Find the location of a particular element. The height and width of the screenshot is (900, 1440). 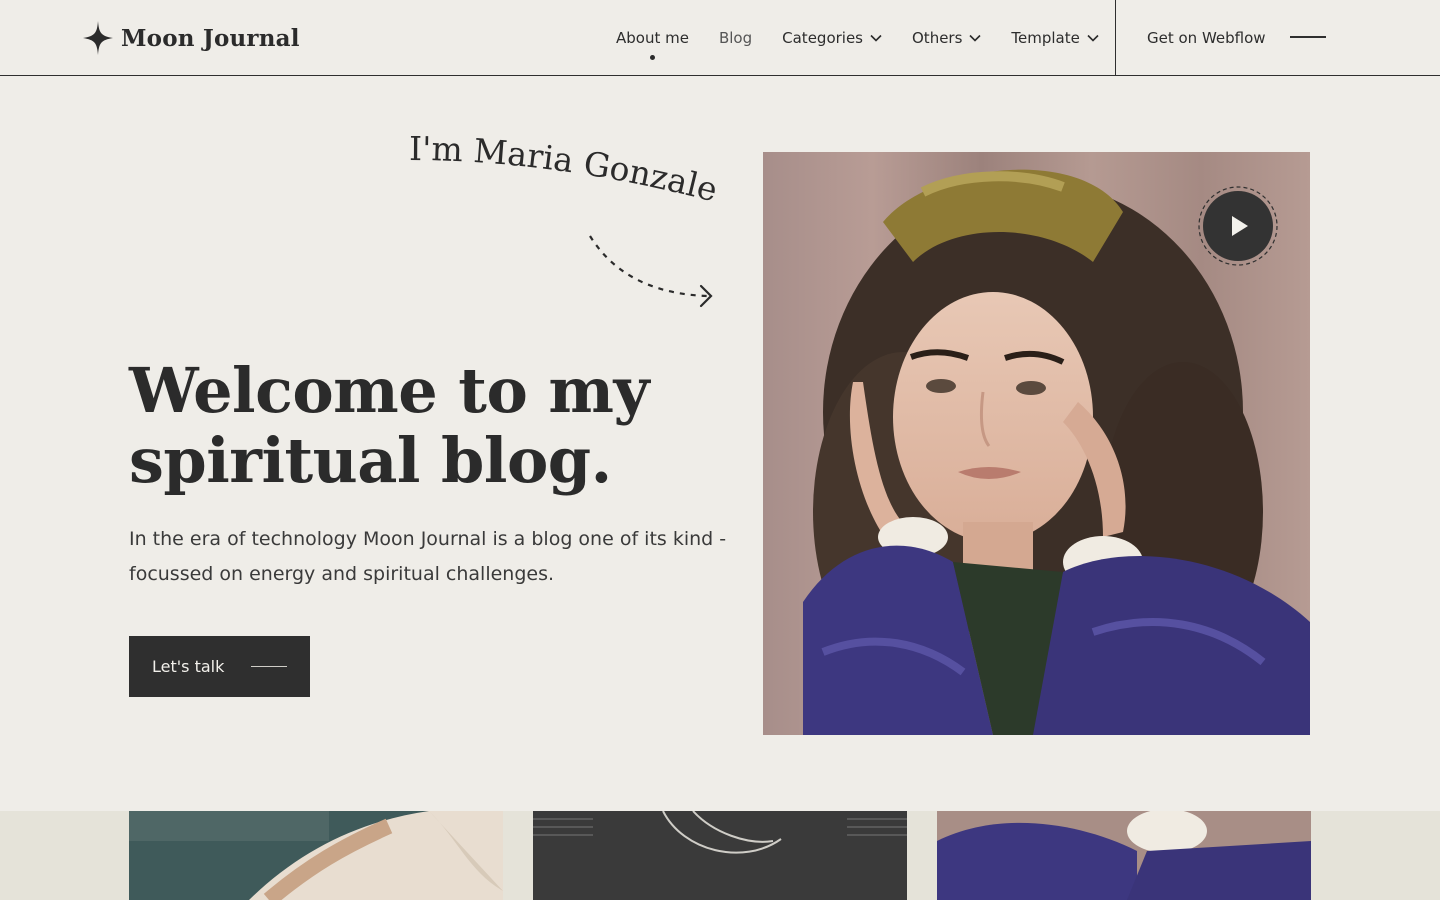

hero-title: Welcome to my spiritual blog. is located at coordinates (439, 426).